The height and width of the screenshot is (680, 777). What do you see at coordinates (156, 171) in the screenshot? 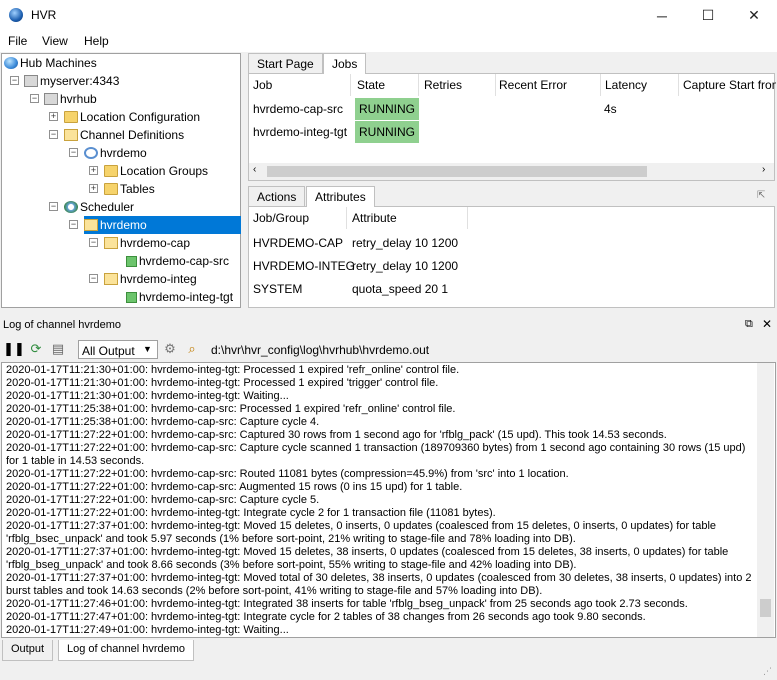
I see `tree-node-location-groups: Location Groups` at bounding box center [156, 171].